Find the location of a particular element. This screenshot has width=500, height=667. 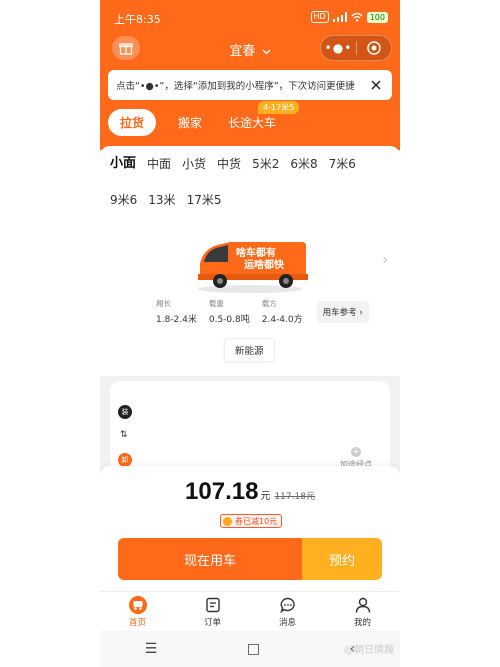

tab-home: 首页 is located at coordinates (137, 611).